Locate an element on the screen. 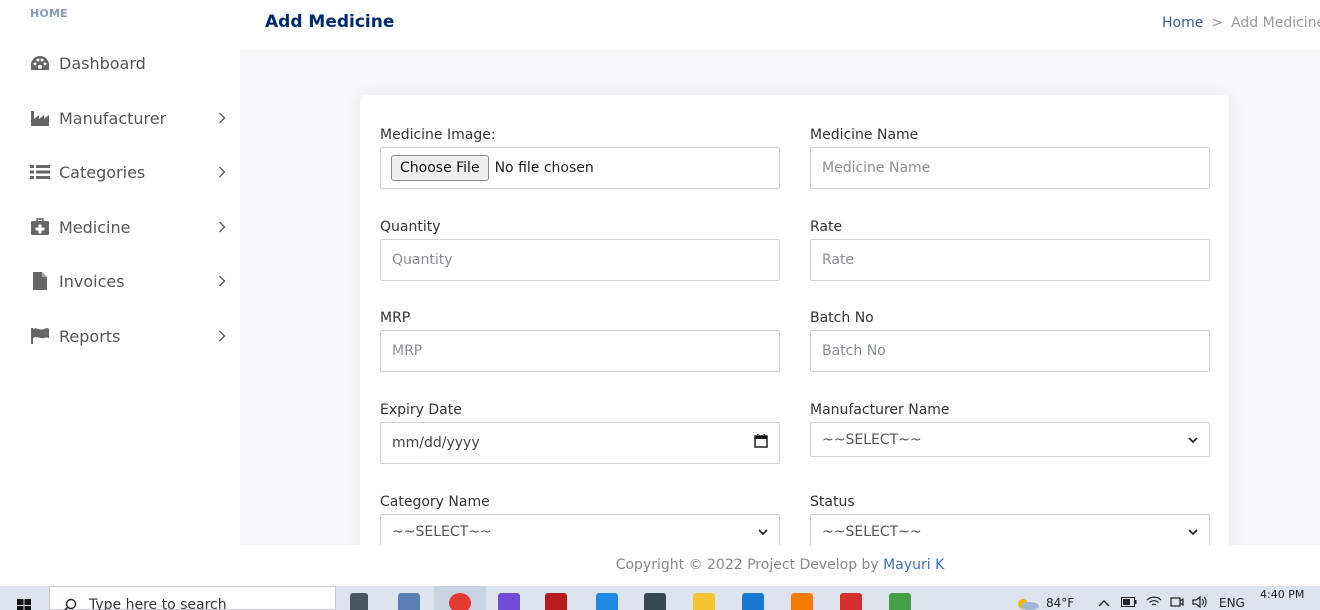 This screenshot has height=610, width=1320. expiry-date-label: Expiry Date is located at coordinates (421, 410).